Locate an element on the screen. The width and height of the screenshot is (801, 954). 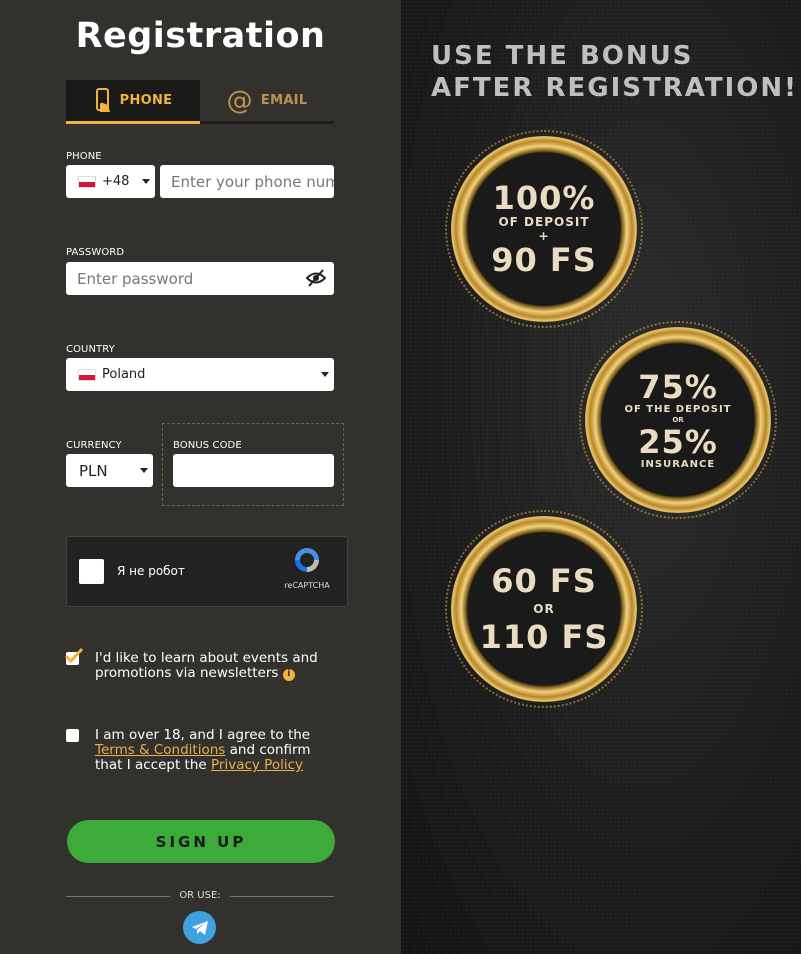
tab-email-label: EMAIL is located at coordinates (284, 100).